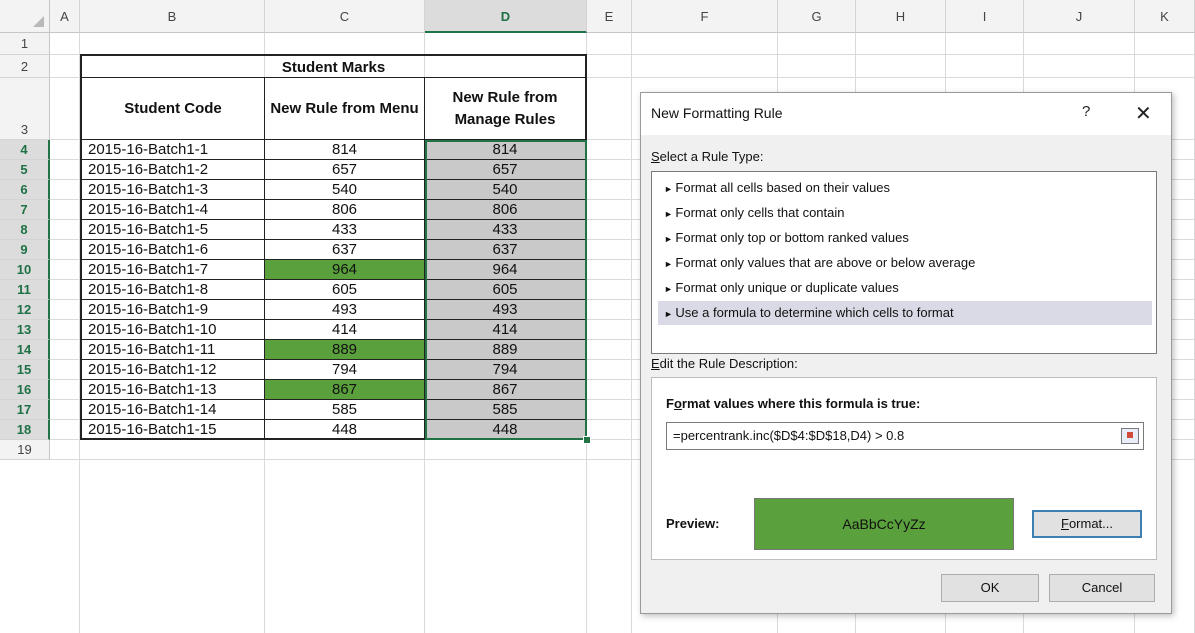 This screenshot has width=1195, height=633. What do you see at coordinates (25, 450) in the screenshot?
I see `row-header-19: 19` at bounding box center [25, 450].